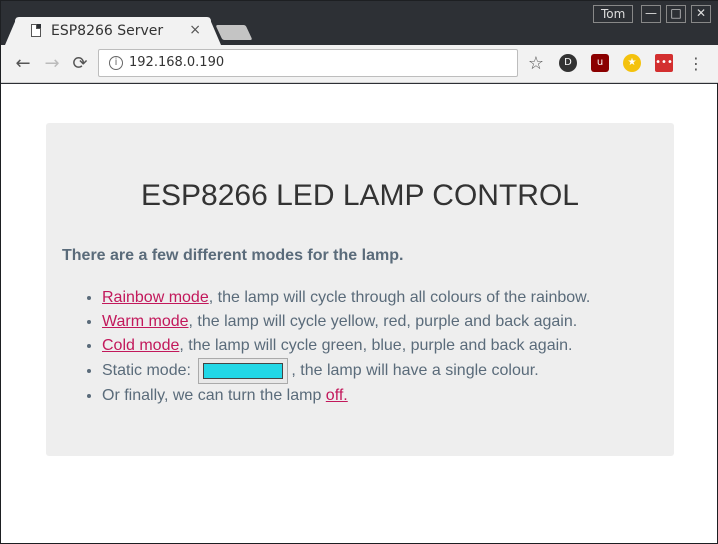 The height and width of the screenshot is (544, 718). Describe the element at coordinates (234, 32) in the screenshot. I see `new-tab-button` at that location.